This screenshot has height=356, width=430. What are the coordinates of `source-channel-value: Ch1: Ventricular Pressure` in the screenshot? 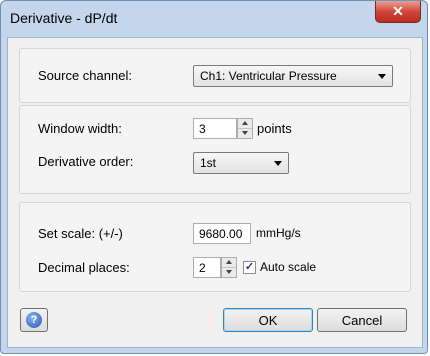 It's located at (268, 76).